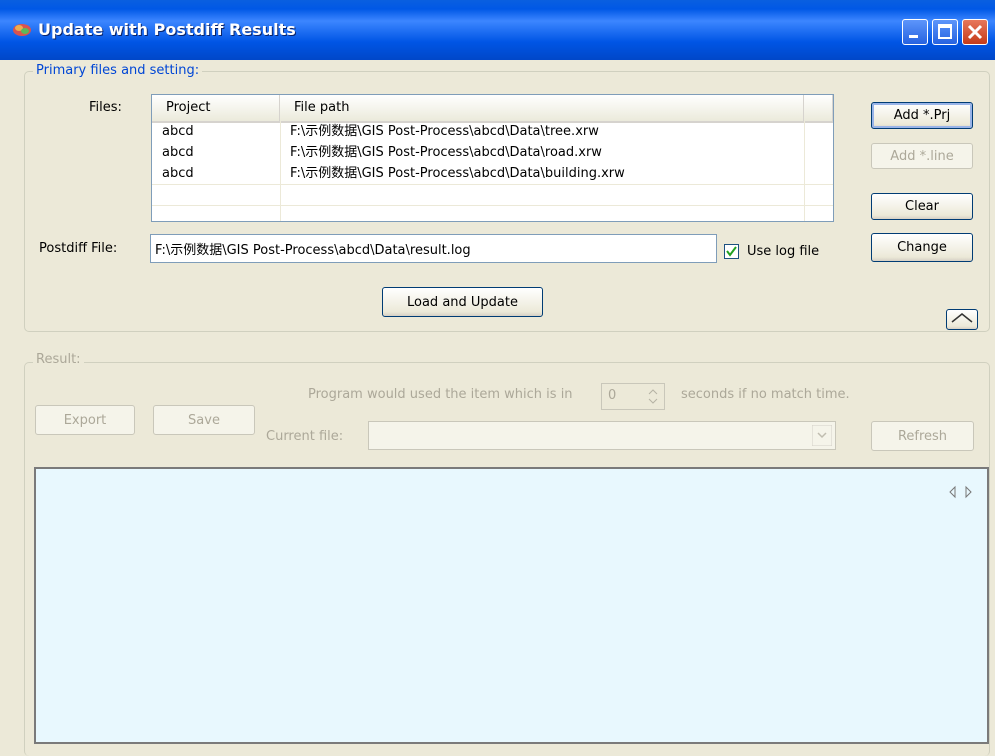 This screenshot has height=756, width=995. What do you see at coordinates (822, 435) in the screenshot?
I see `chevron-down-icon` at bounding box center [822, 435].